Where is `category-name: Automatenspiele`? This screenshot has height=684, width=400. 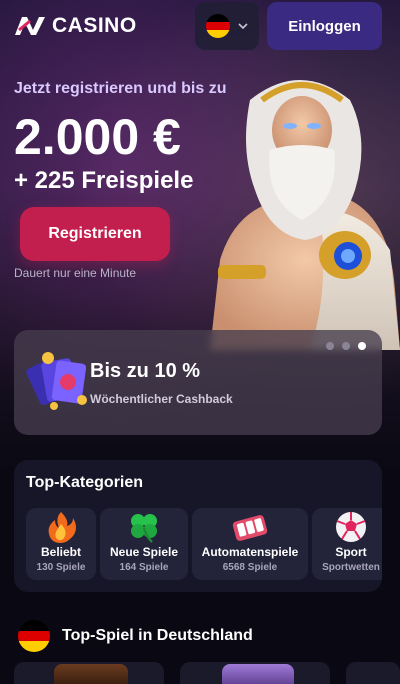 category-name: Automatenspiele is located at coordinates (250, 552).